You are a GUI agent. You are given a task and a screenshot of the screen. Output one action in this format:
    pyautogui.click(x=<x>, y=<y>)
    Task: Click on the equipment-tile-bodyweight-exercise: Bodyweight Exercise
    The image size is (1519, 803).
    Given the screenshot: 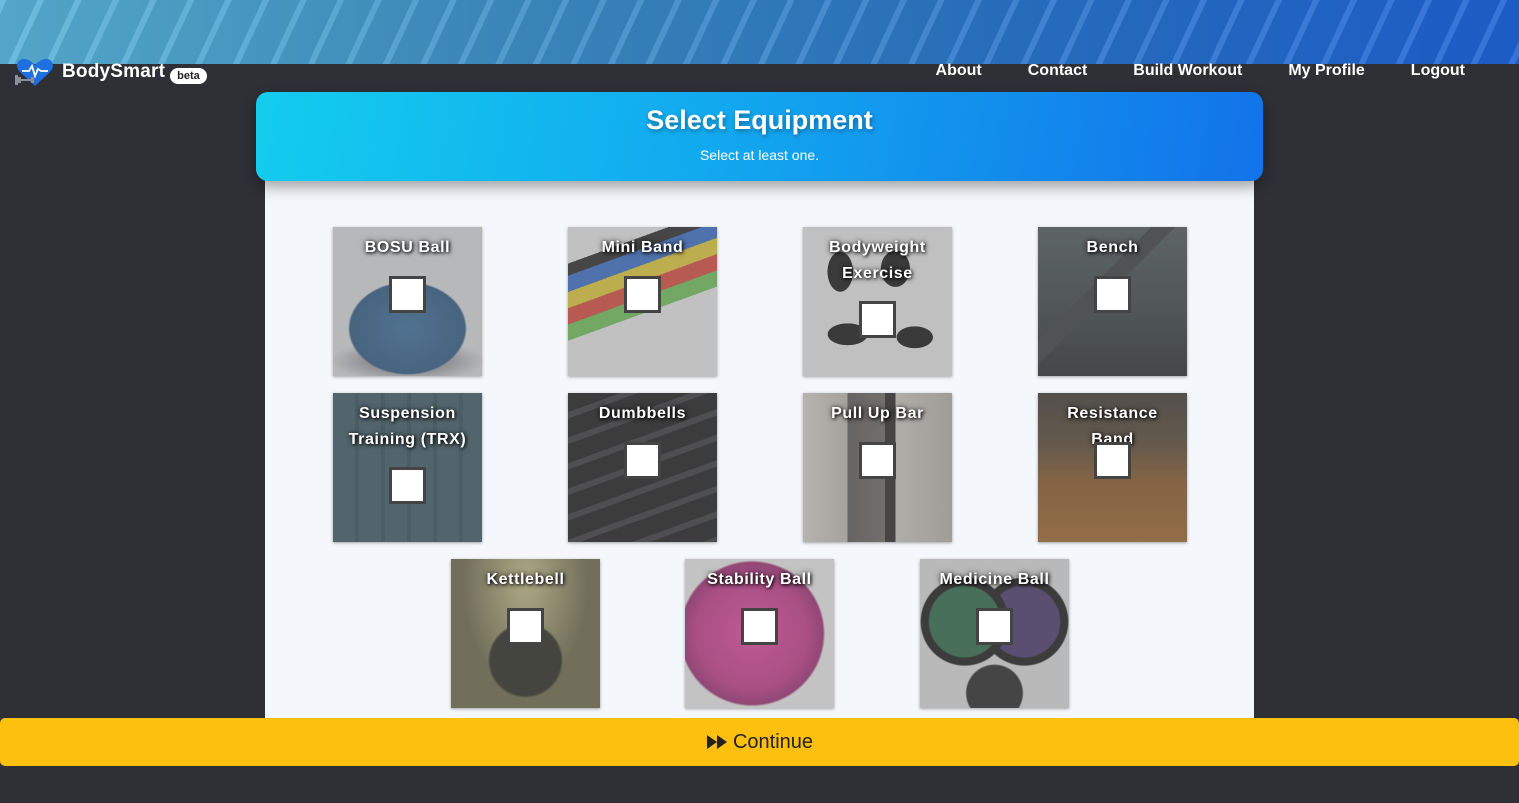 What is the action you would take?
    pyautogui.click(x=877, y=301)
    